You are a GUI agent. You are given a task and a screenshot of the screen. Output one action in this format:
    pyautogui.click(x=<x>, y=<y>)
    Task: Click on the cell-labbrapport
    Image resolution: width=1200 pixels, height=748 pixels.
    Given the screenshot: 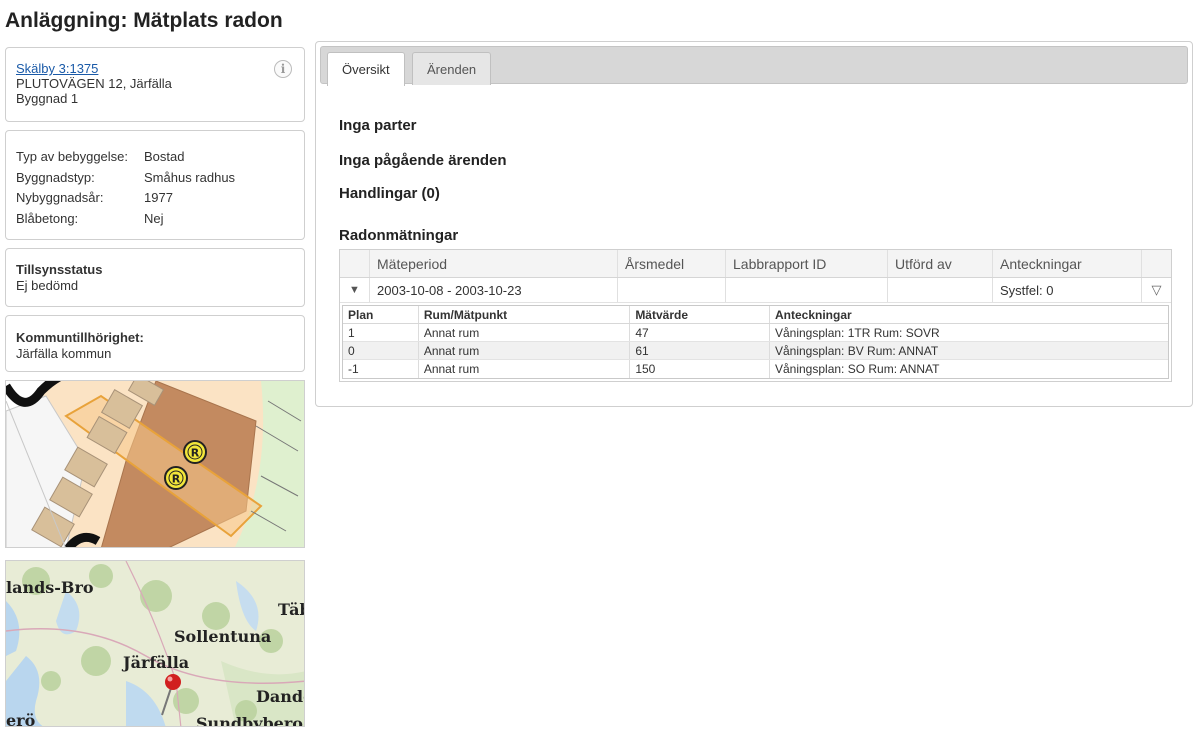 What is the action you would take?
    pyautogui.click(x=807, y=290)
    